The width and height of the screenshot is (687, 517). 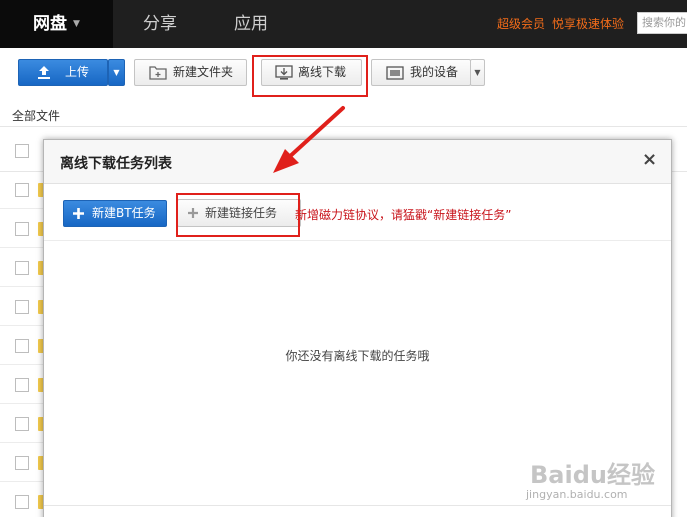 I want to click on speed-link: 悦享极速体验, so click(x=588, y=24).